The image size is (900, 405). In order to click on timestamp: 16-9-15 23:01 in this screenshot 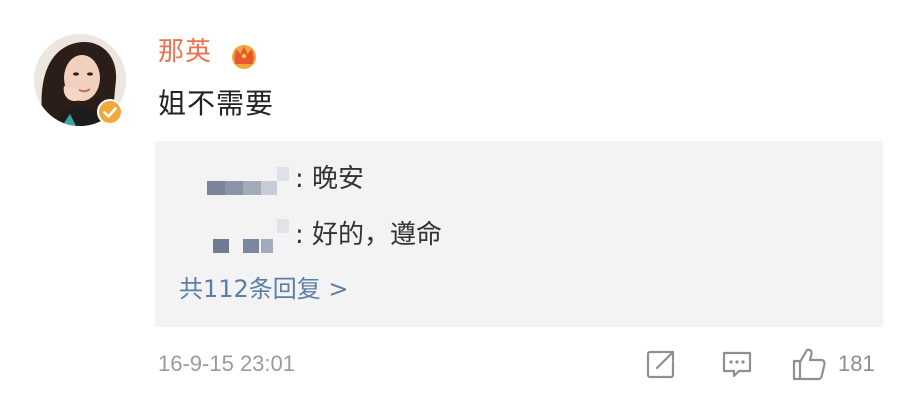, I will do `click(226, 363)`.